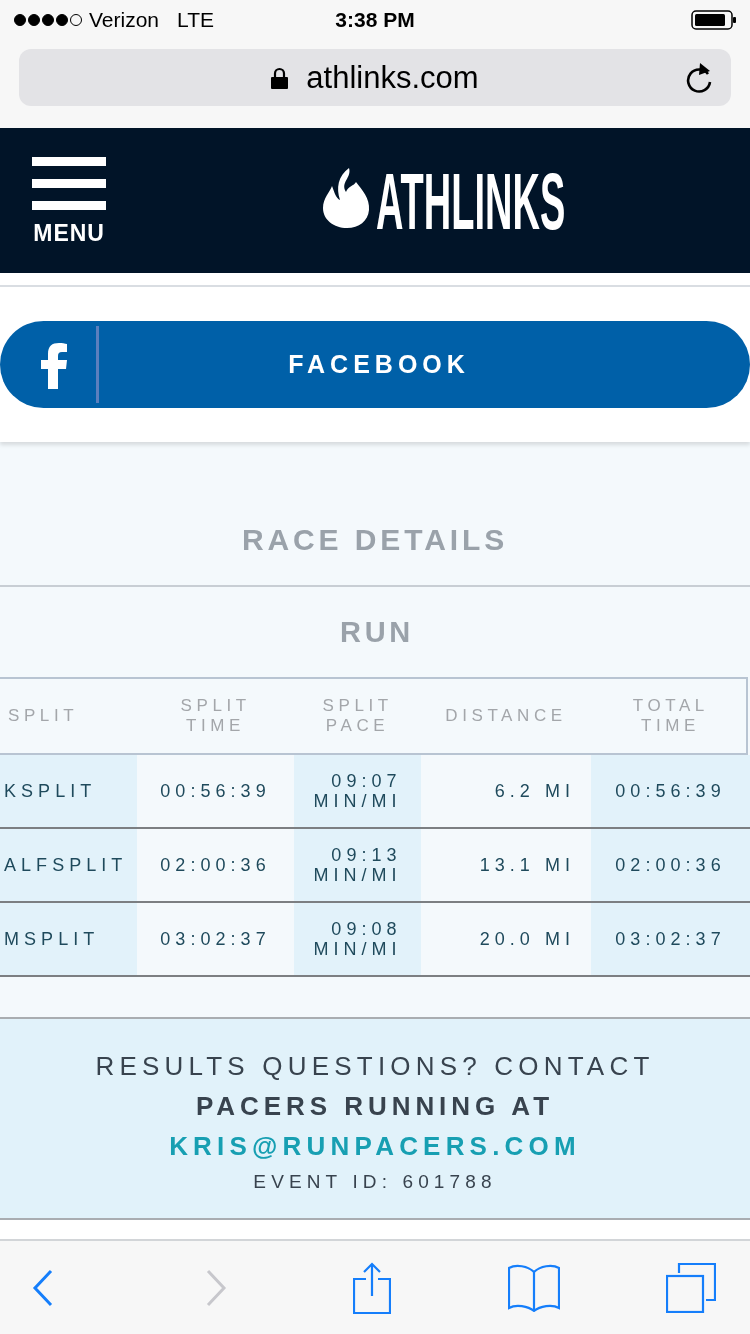  Describe the element at coordinates (357, 791) in the screenshot. I see `table-cell: 09:07 MIN/MI` at that location.